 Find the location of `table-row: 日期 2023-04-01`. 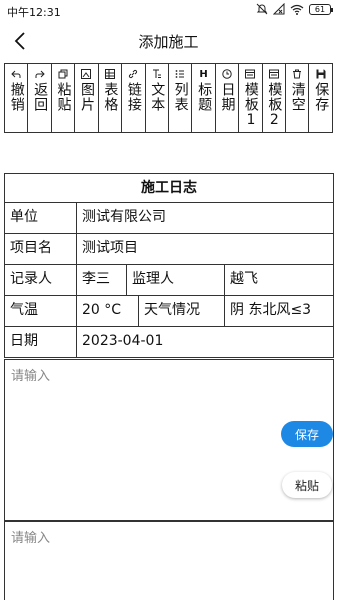

table-row: 日期 2023-04-01 is located at coordinates (169, 342).